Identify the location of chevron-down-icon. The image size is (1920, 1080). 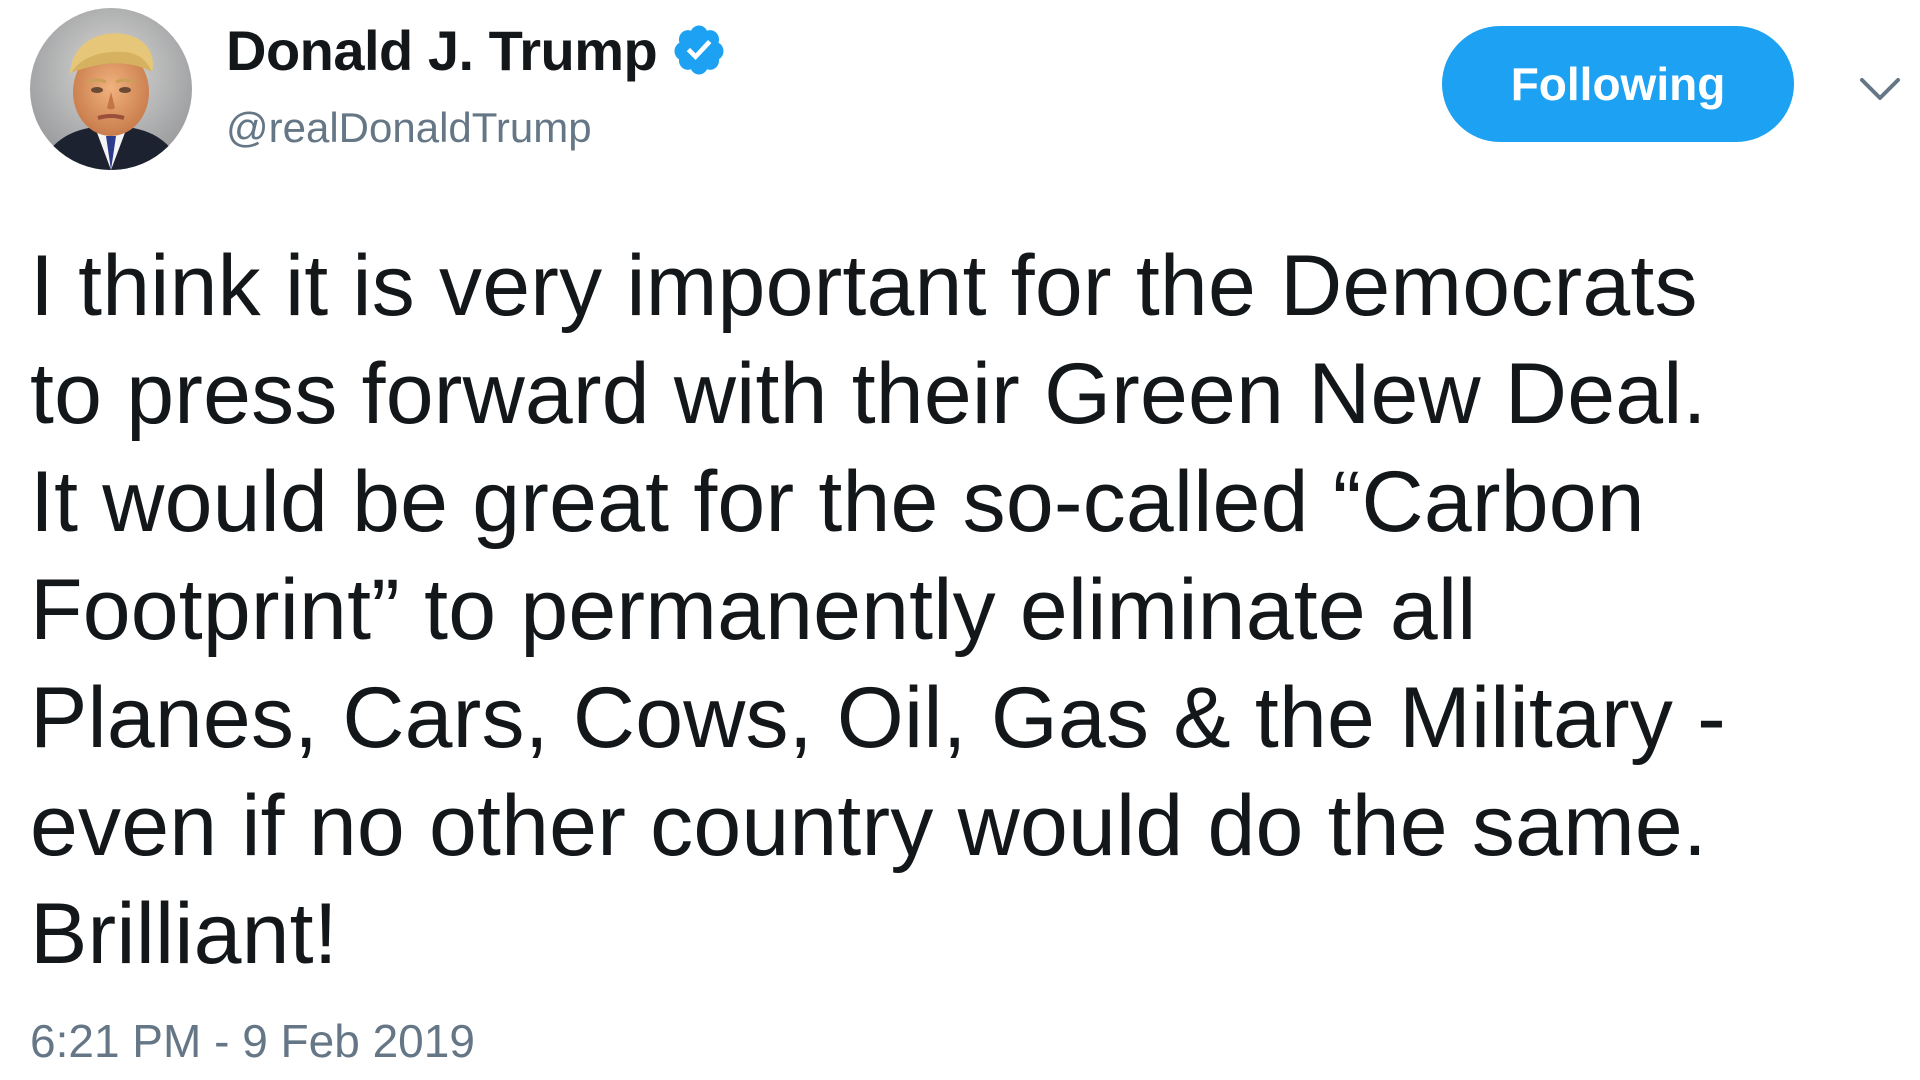
(1880, 88).